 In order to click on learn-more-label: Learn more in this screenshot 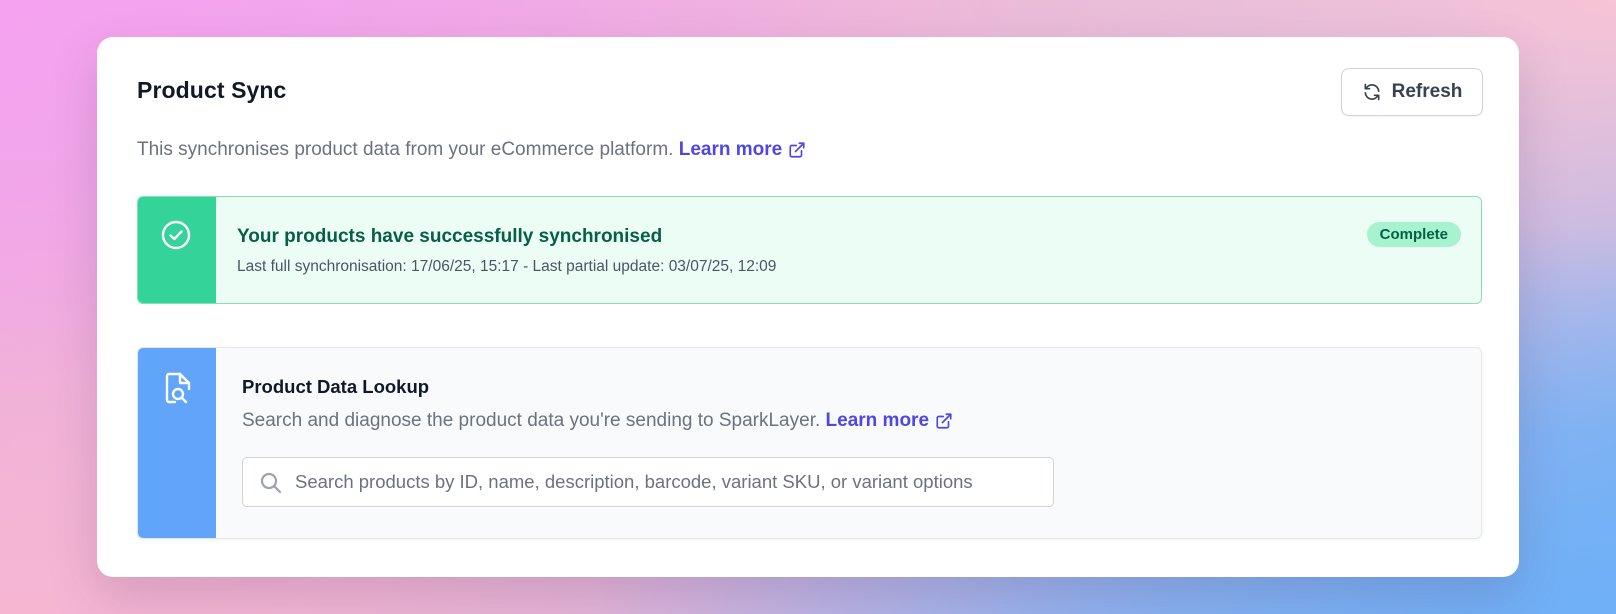, I will do `click(730, 149)`.